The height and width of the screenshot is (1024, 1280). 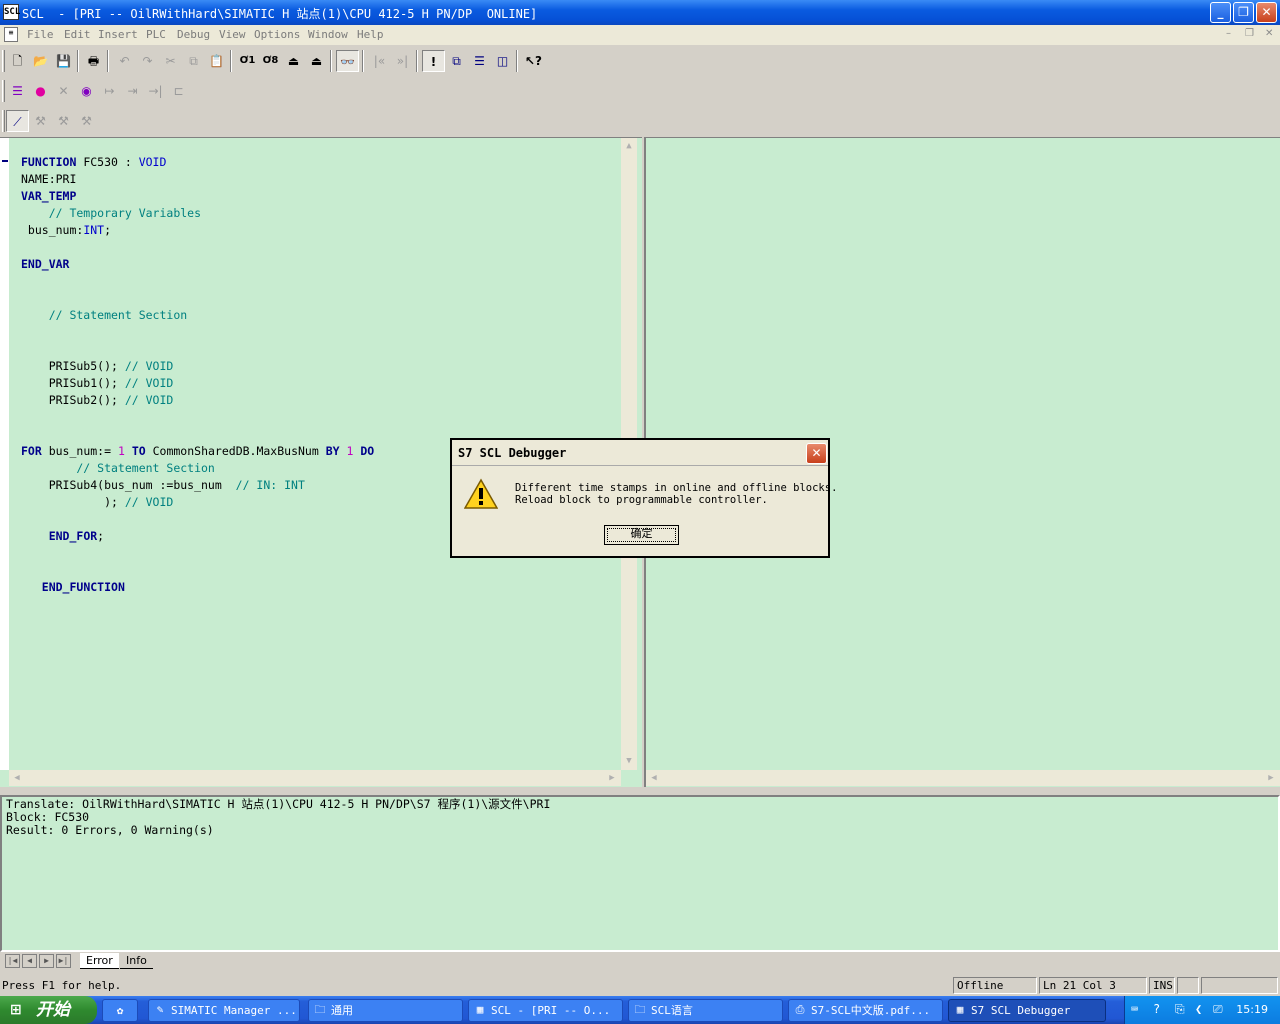 I want to click on to-cursor-icon: →|, so click(x=155, y=91).